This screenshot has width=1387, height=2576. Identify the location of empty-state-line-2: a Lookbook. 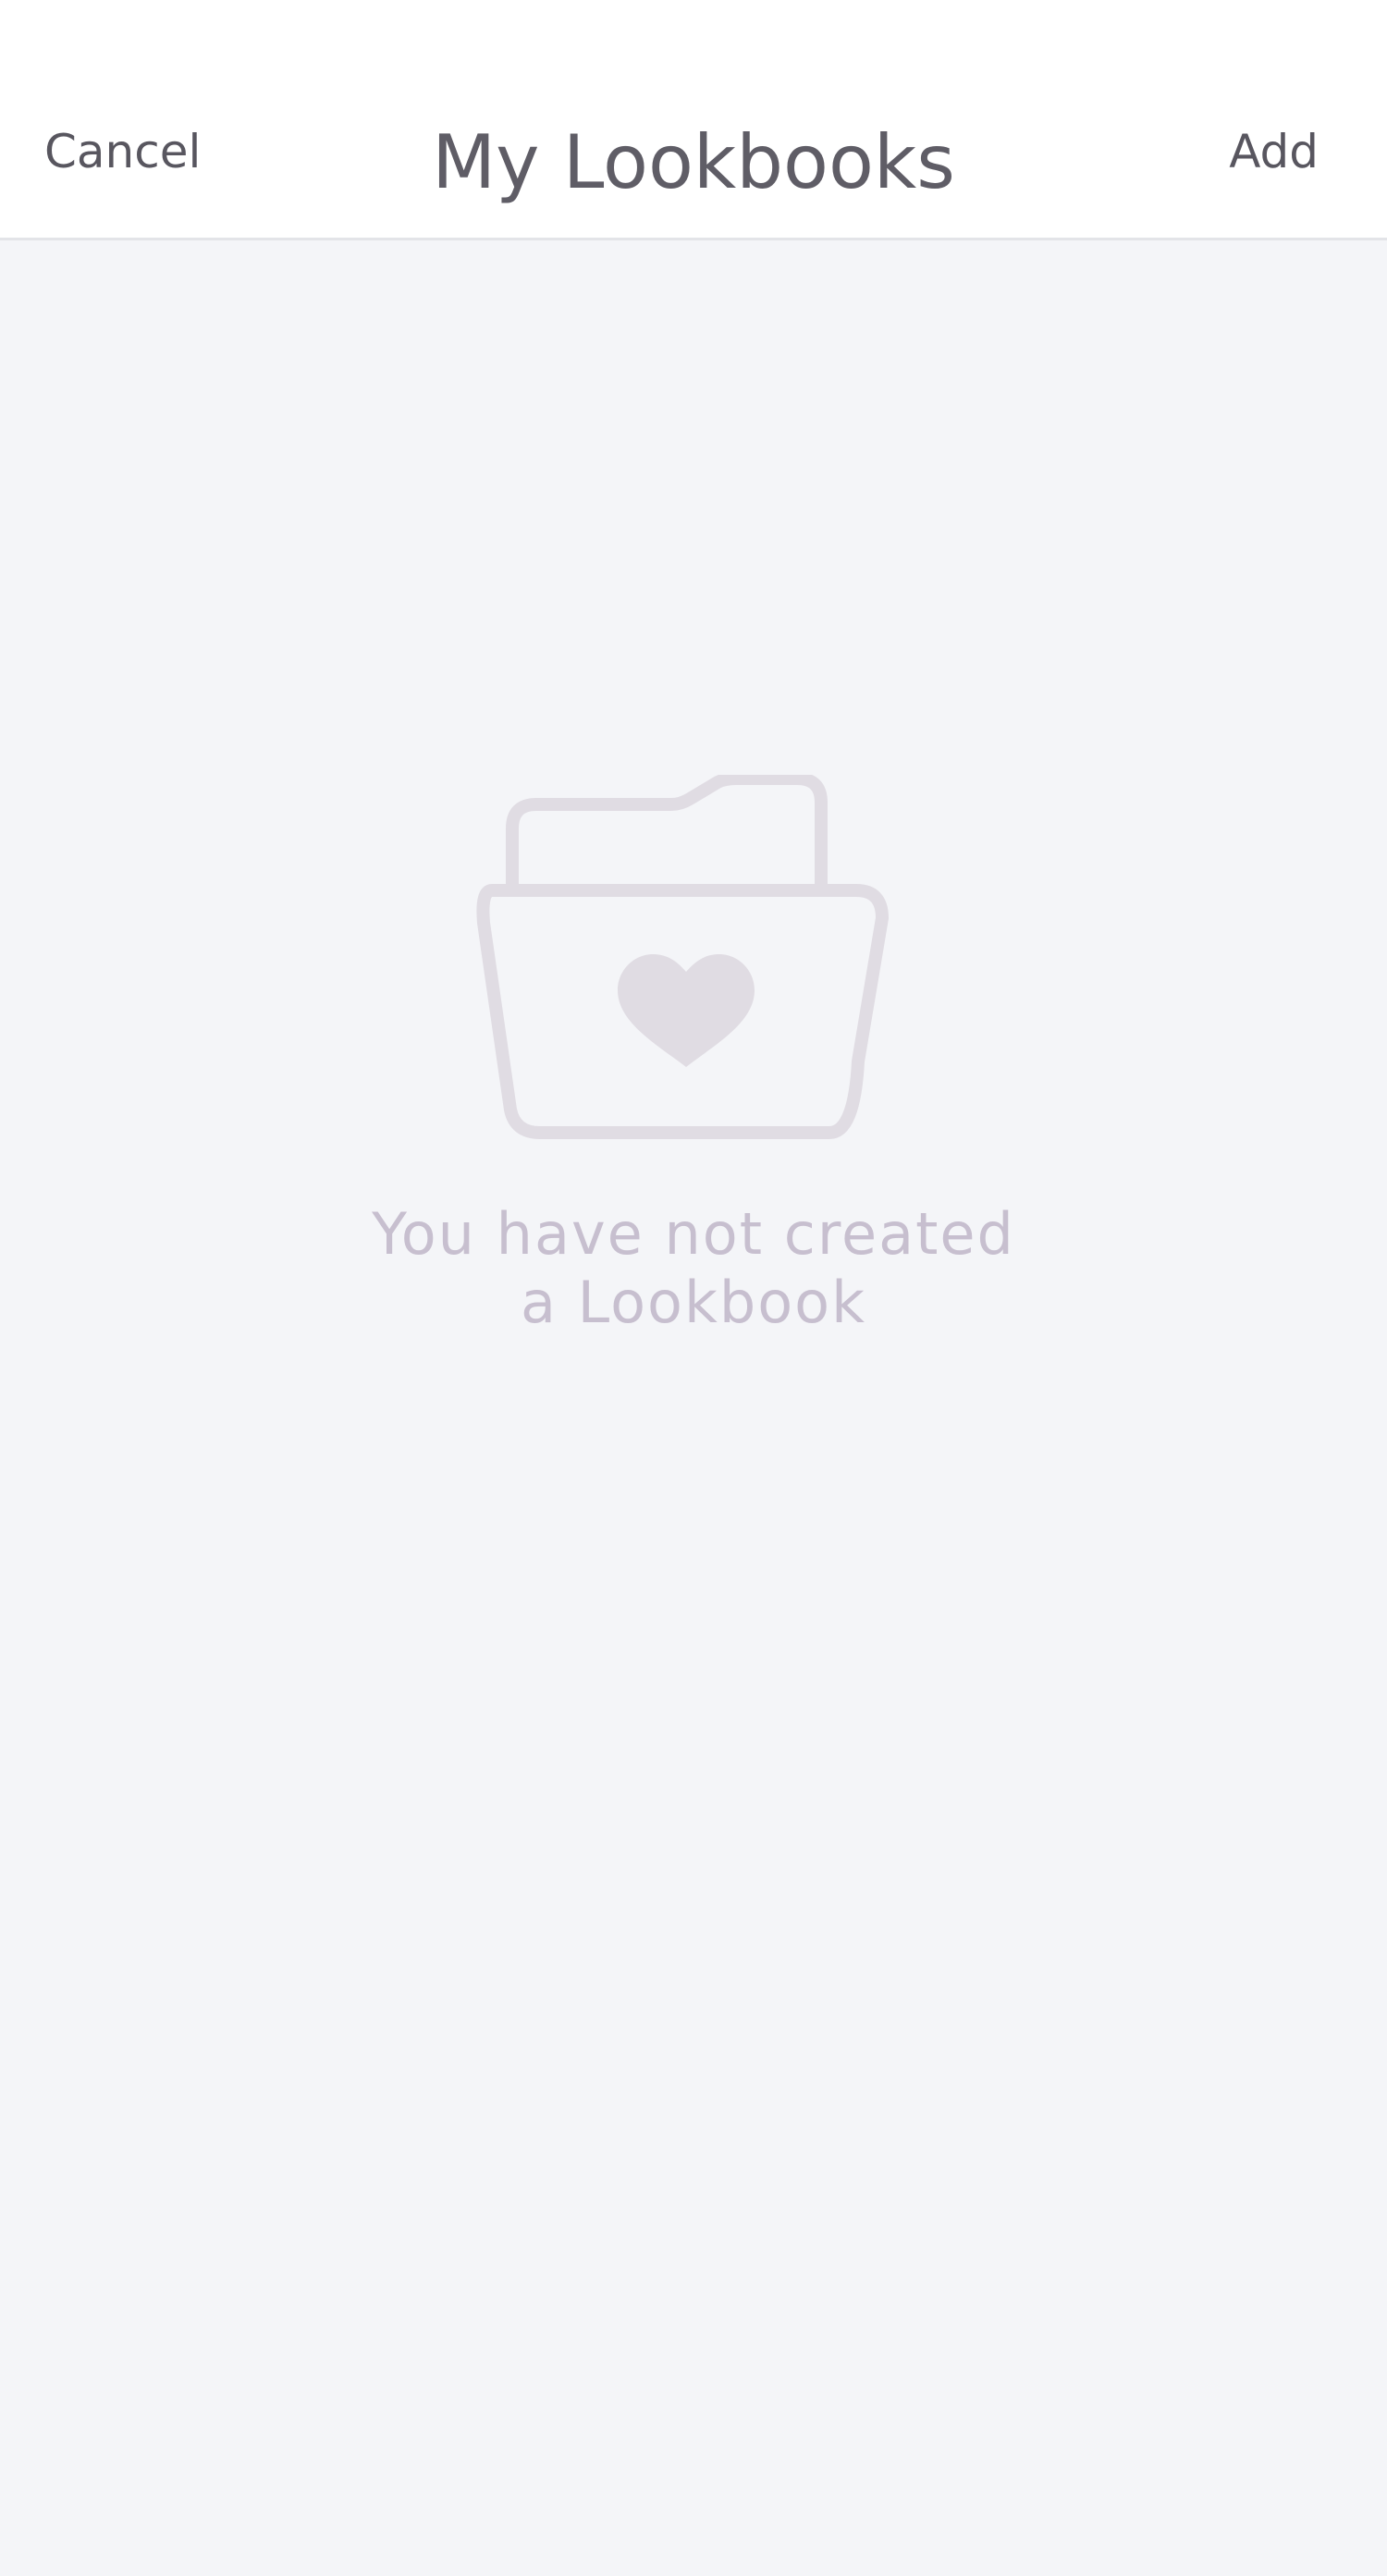
(693, 1302).